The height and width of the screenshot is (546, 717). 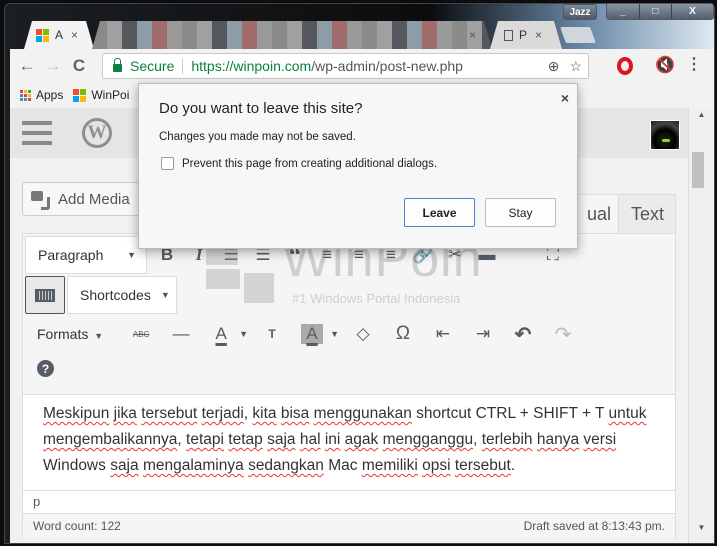 I want to click on add-media-label: Add Media, so click(x=94, y=199).